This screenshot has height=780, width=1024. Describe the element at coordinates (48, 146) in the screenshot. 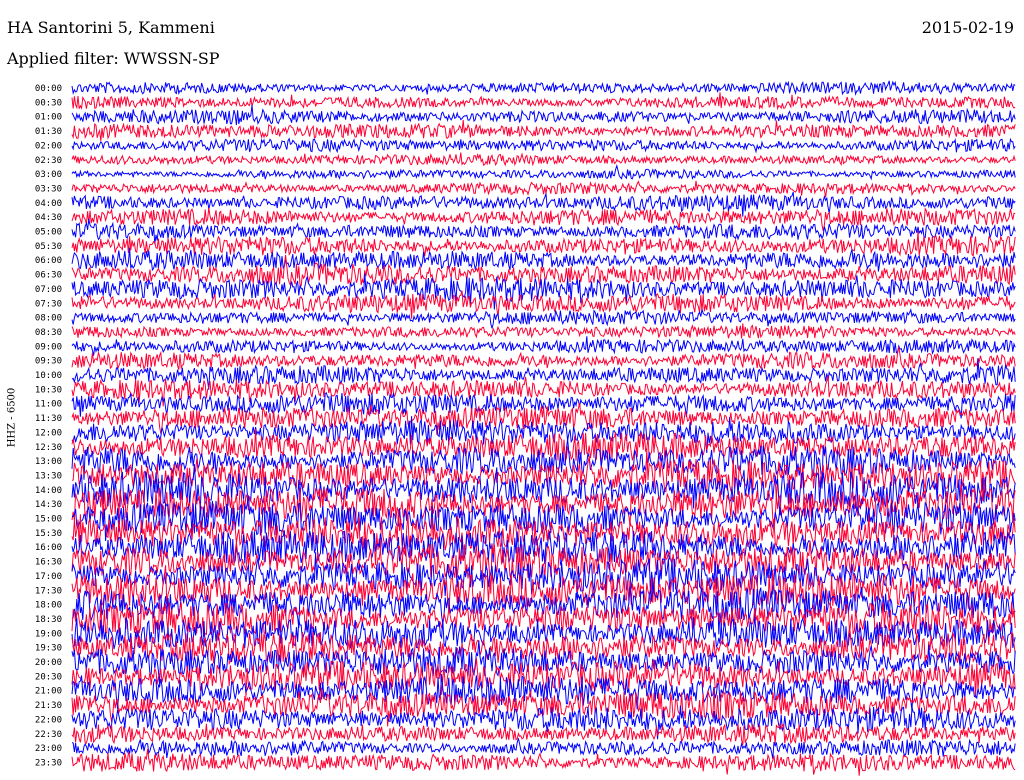

I see `row-label: 02:00` at that location.